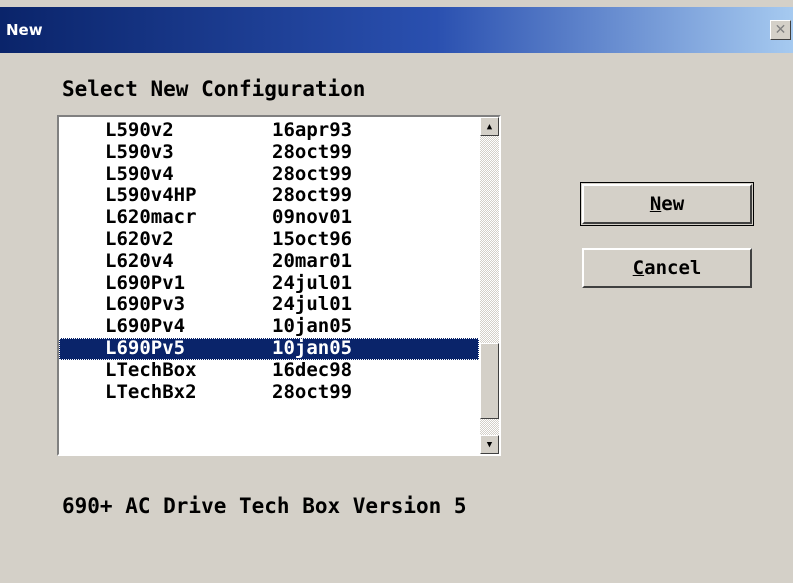  I want to click on new-button: New, so click(667, 204).